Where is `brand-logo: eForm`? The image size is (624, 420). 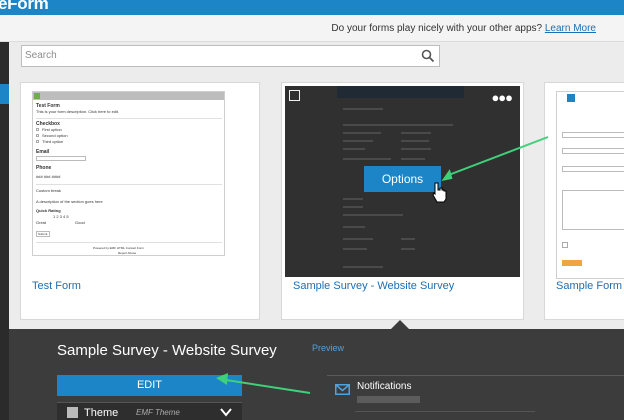
brand-logo: eForm is located at coordinates (24, 7).